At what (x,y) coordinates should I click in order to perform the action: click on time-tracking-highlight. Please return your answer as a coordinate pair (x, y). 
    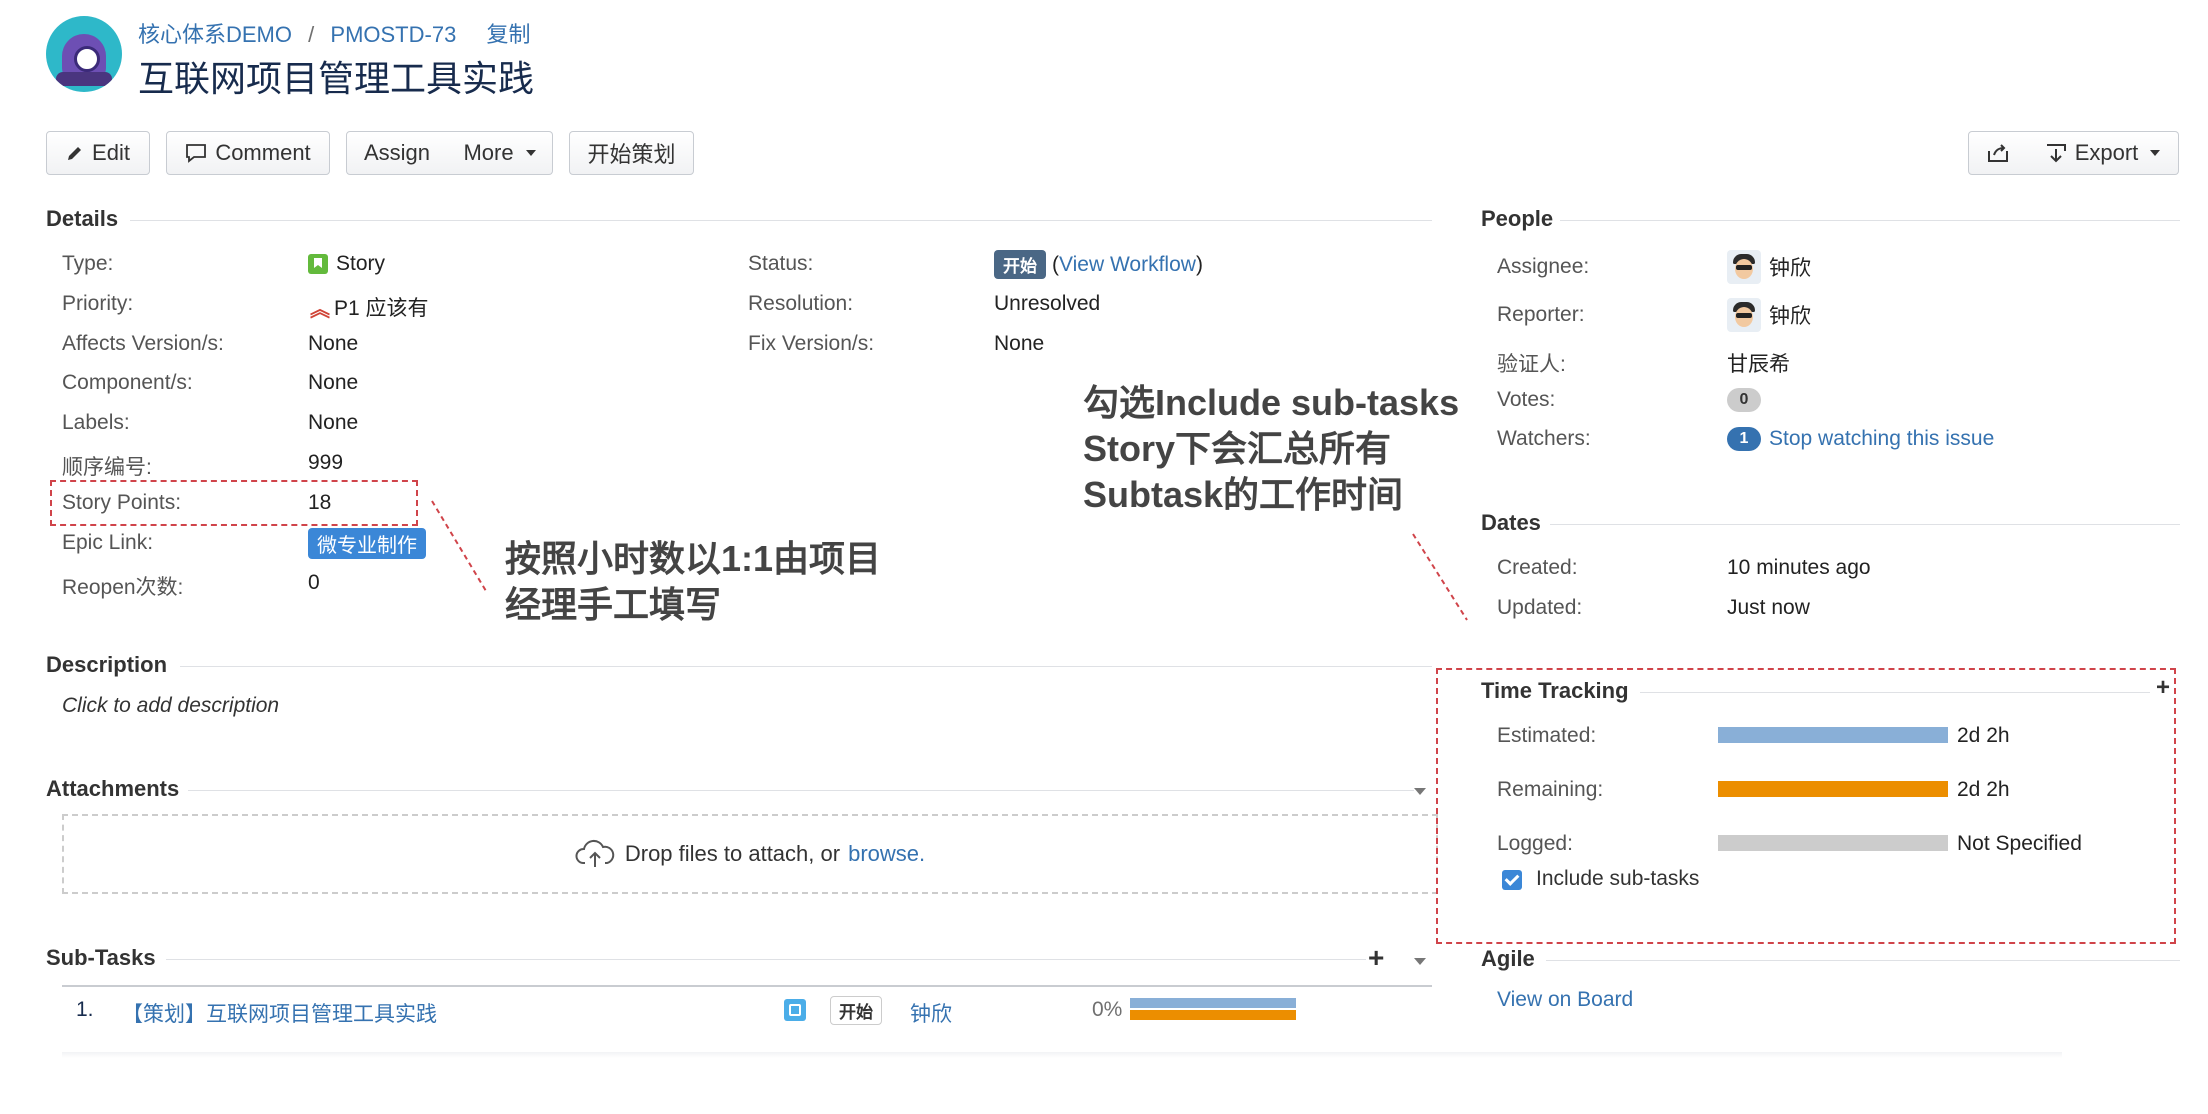
    Looking at the image, I should click on (1806, 806).